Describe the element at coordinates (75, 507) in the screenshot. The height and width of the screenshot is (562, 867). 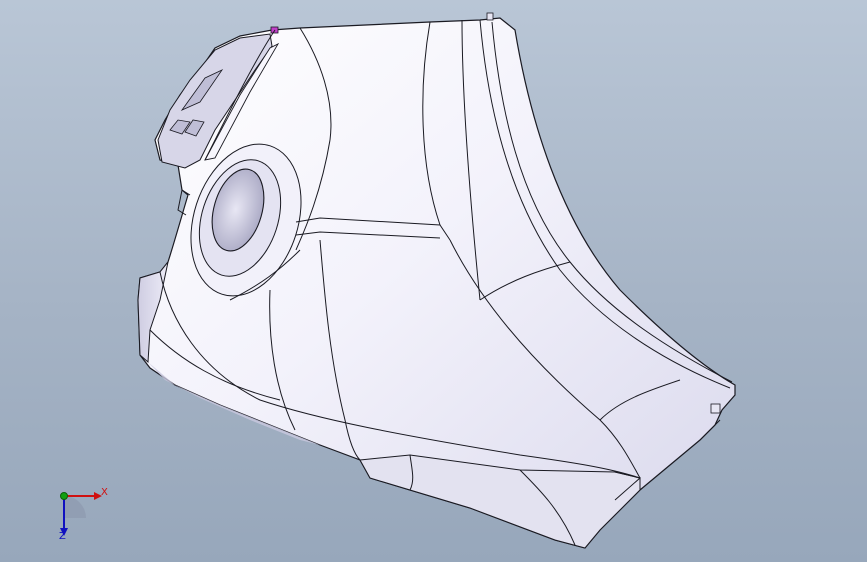
I see `triad-shadow` at that location.